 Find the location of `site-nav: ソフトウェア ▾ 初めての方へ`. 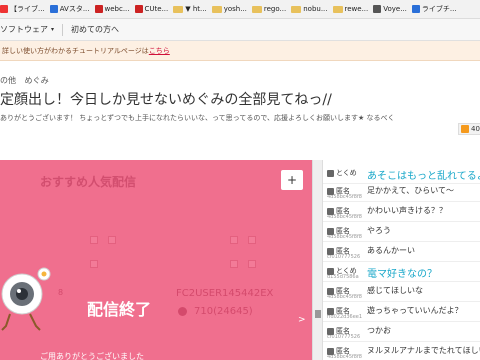

site-nav: ソフトウェア ▾ 初めての方へ is located at coordinates (240, 30).